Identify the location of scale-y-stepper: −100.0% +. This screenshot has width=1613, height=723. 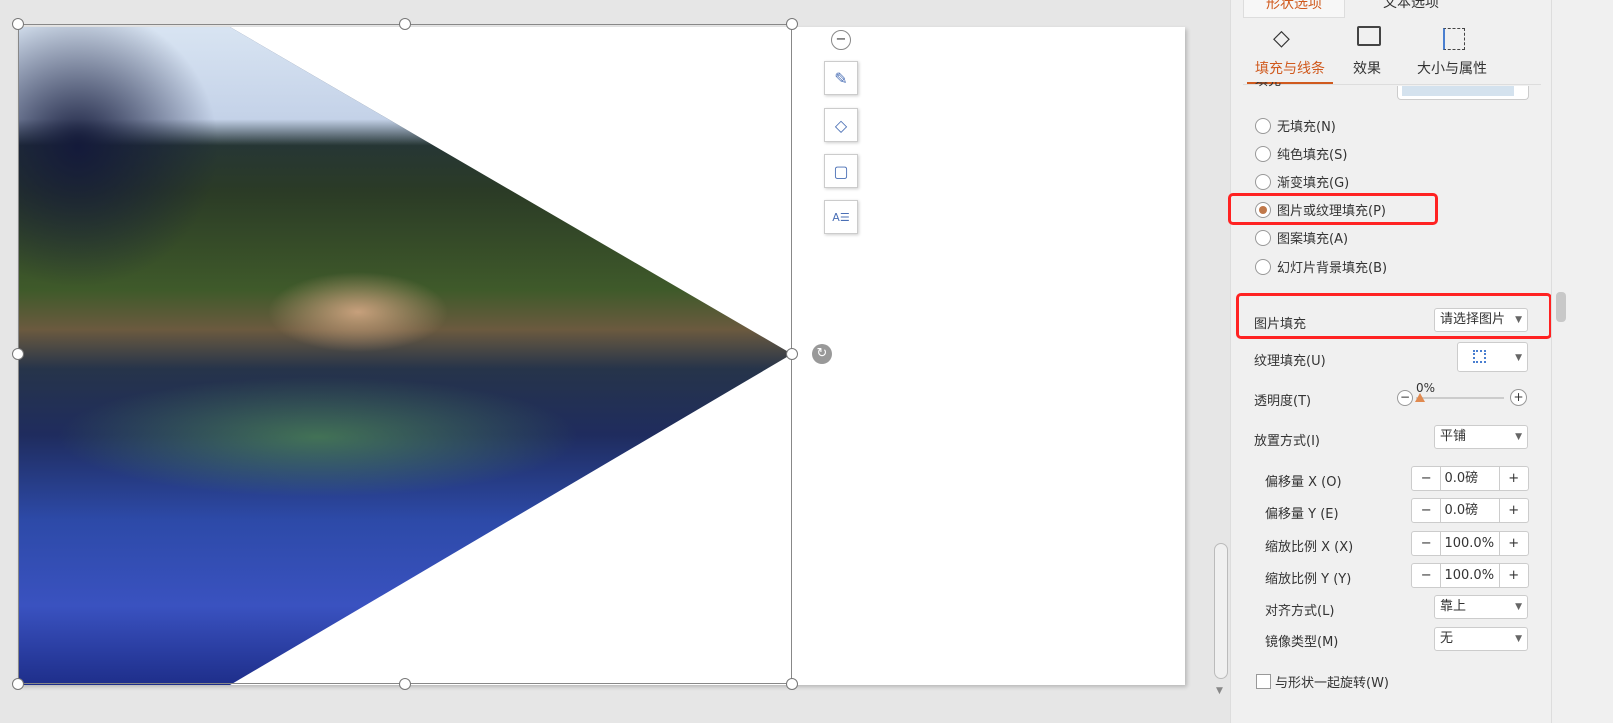
(1470, 575).